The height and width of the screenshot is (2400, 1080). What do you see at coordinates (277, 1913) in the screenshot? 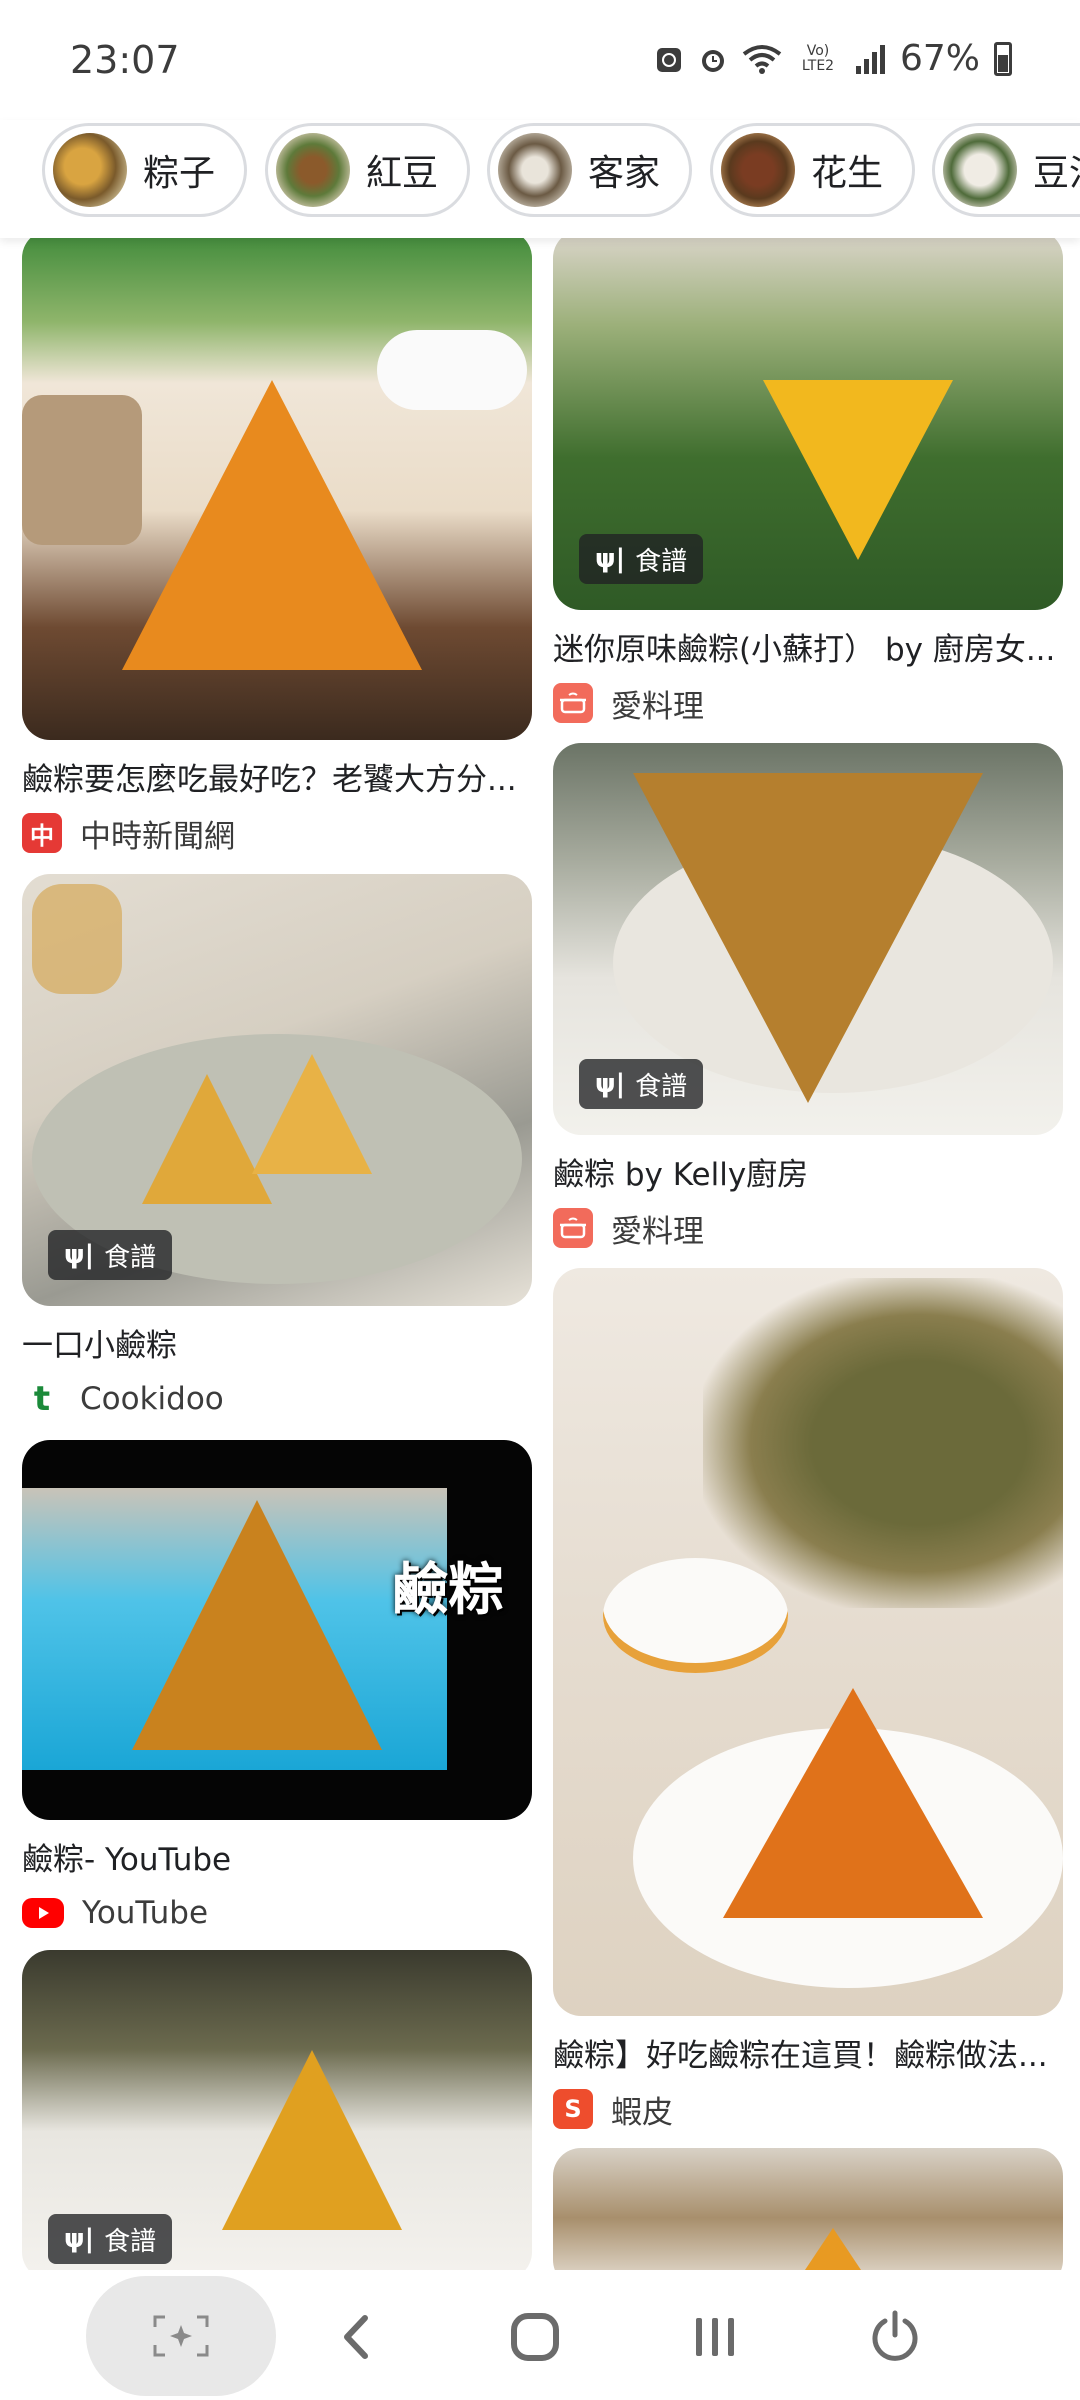
I see `result-source: YouTube` at bounding box center [277, 1913].